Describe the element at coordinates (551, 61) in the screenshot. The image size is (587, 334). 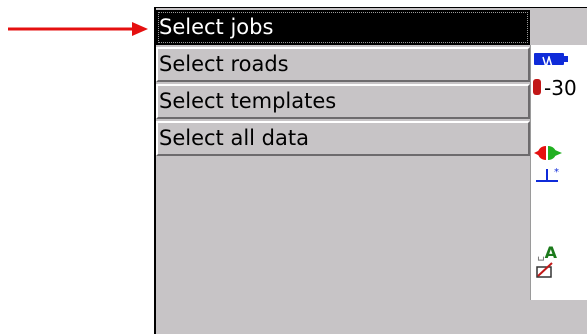
I see `battery-icon` at that location.